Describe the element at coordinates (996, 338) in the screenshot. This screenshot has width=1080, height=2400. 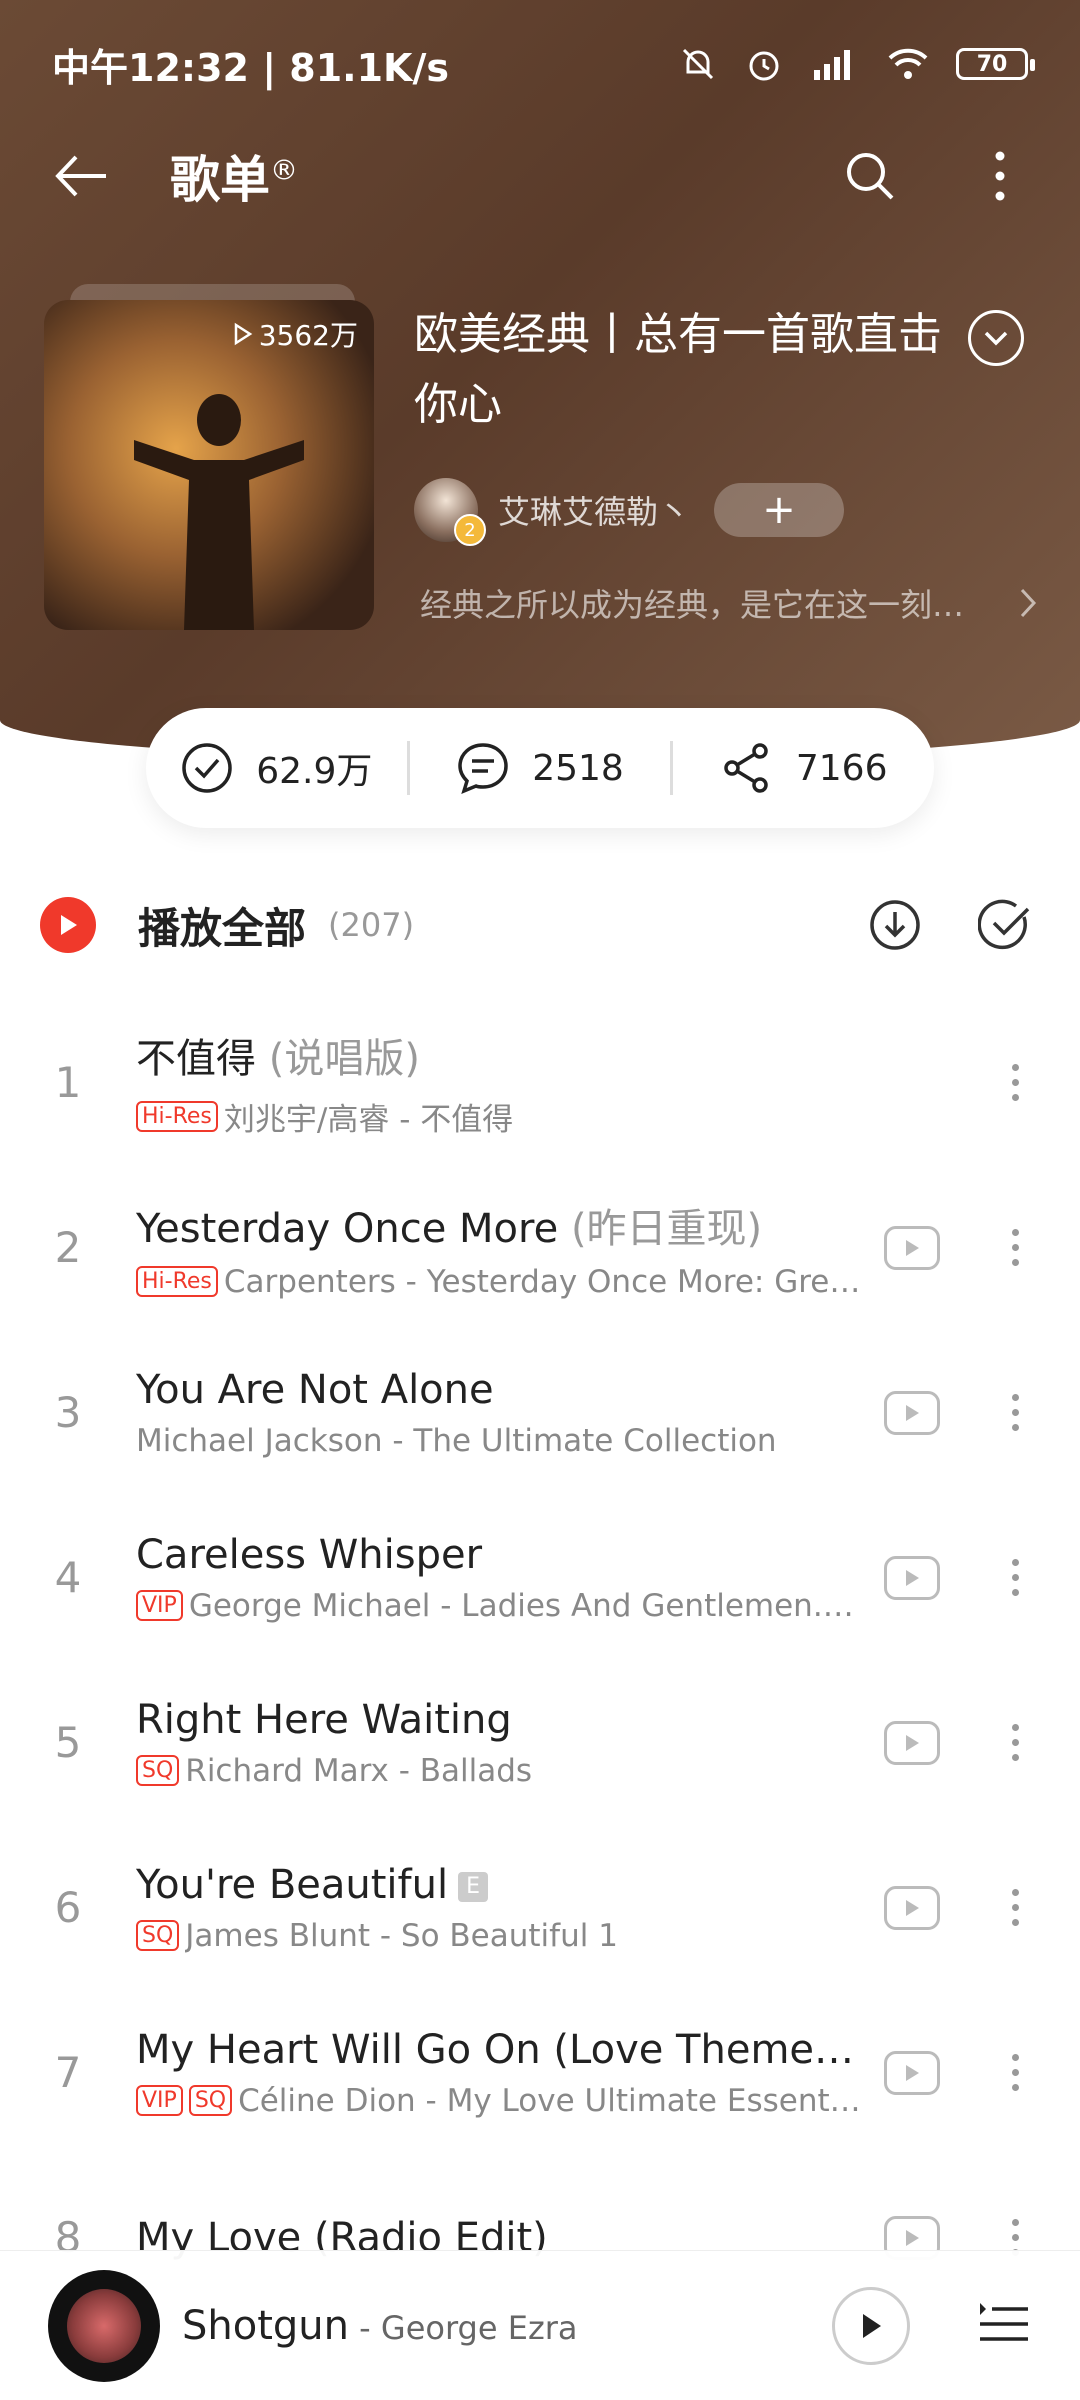
I see `expand-info-button` at that location.